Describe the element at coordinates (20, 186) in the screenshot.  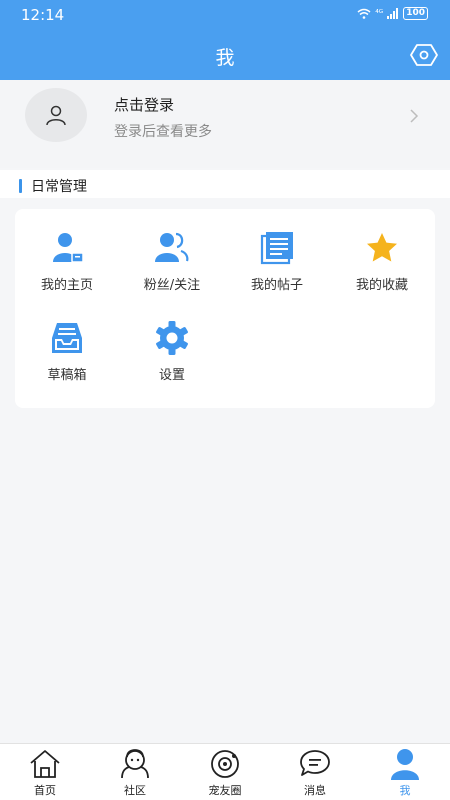
I see `section-accent-bar` at that location.